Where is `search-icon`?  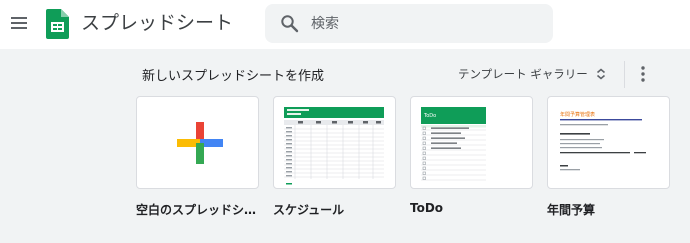 search-icon is located at coordinates (289, 23).